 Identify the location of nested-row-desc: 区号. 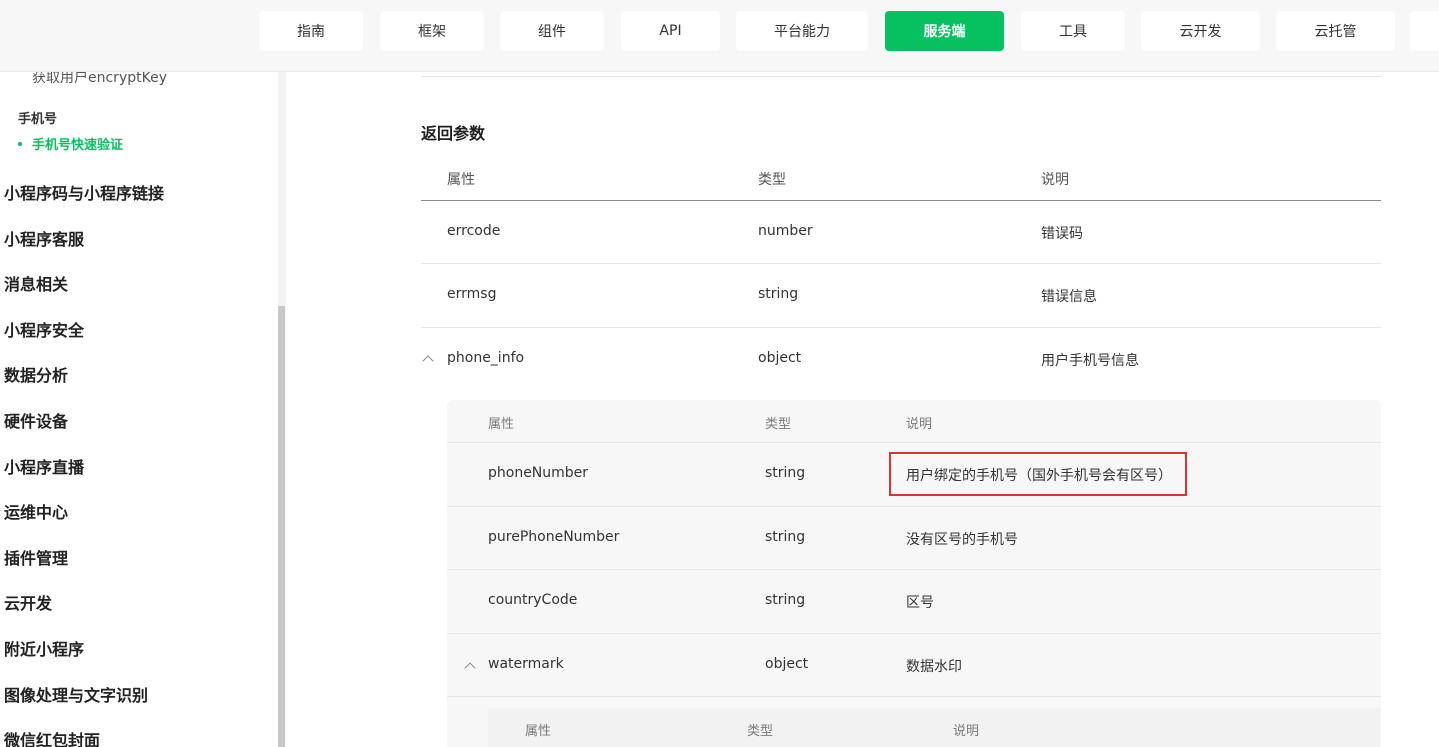
(920, 603).